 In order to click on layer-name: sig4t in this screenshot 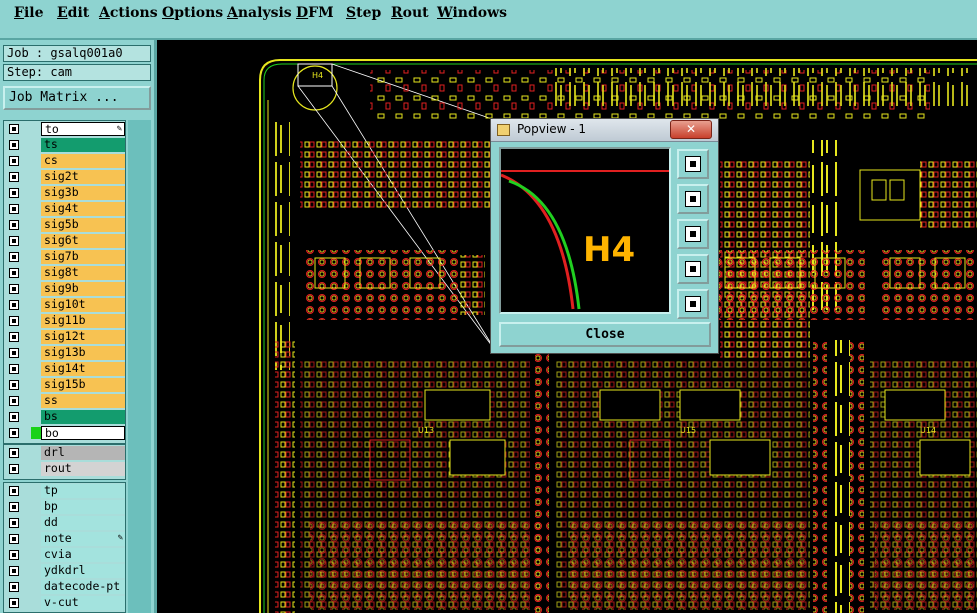, I will do `click(83, 209)`.